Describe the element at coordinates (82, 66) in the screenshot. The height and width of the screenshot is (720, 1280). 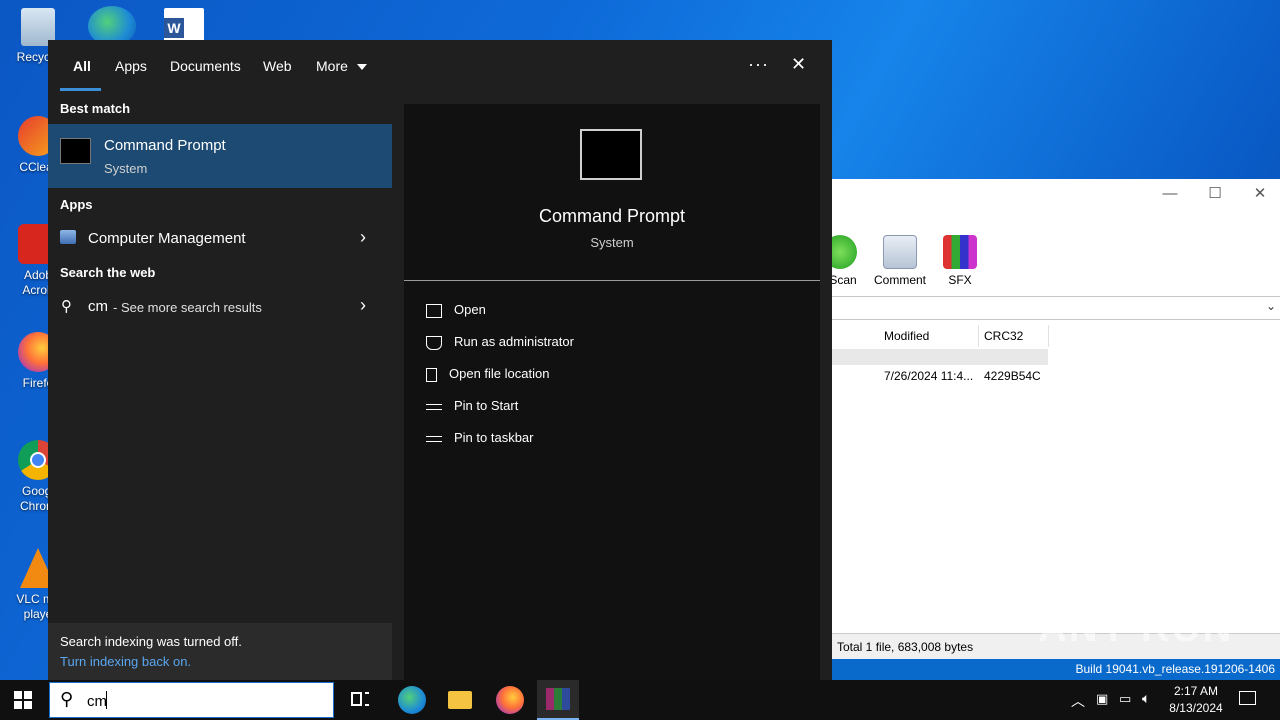
I see `tab-all: All` at that location.